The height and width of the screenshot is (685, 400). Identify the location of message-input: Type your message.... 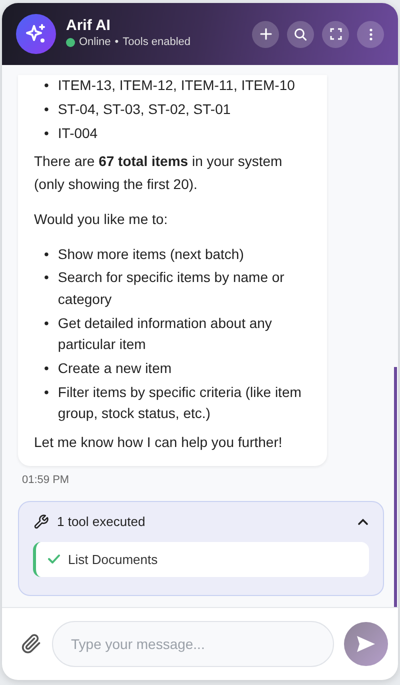
(193, 644).